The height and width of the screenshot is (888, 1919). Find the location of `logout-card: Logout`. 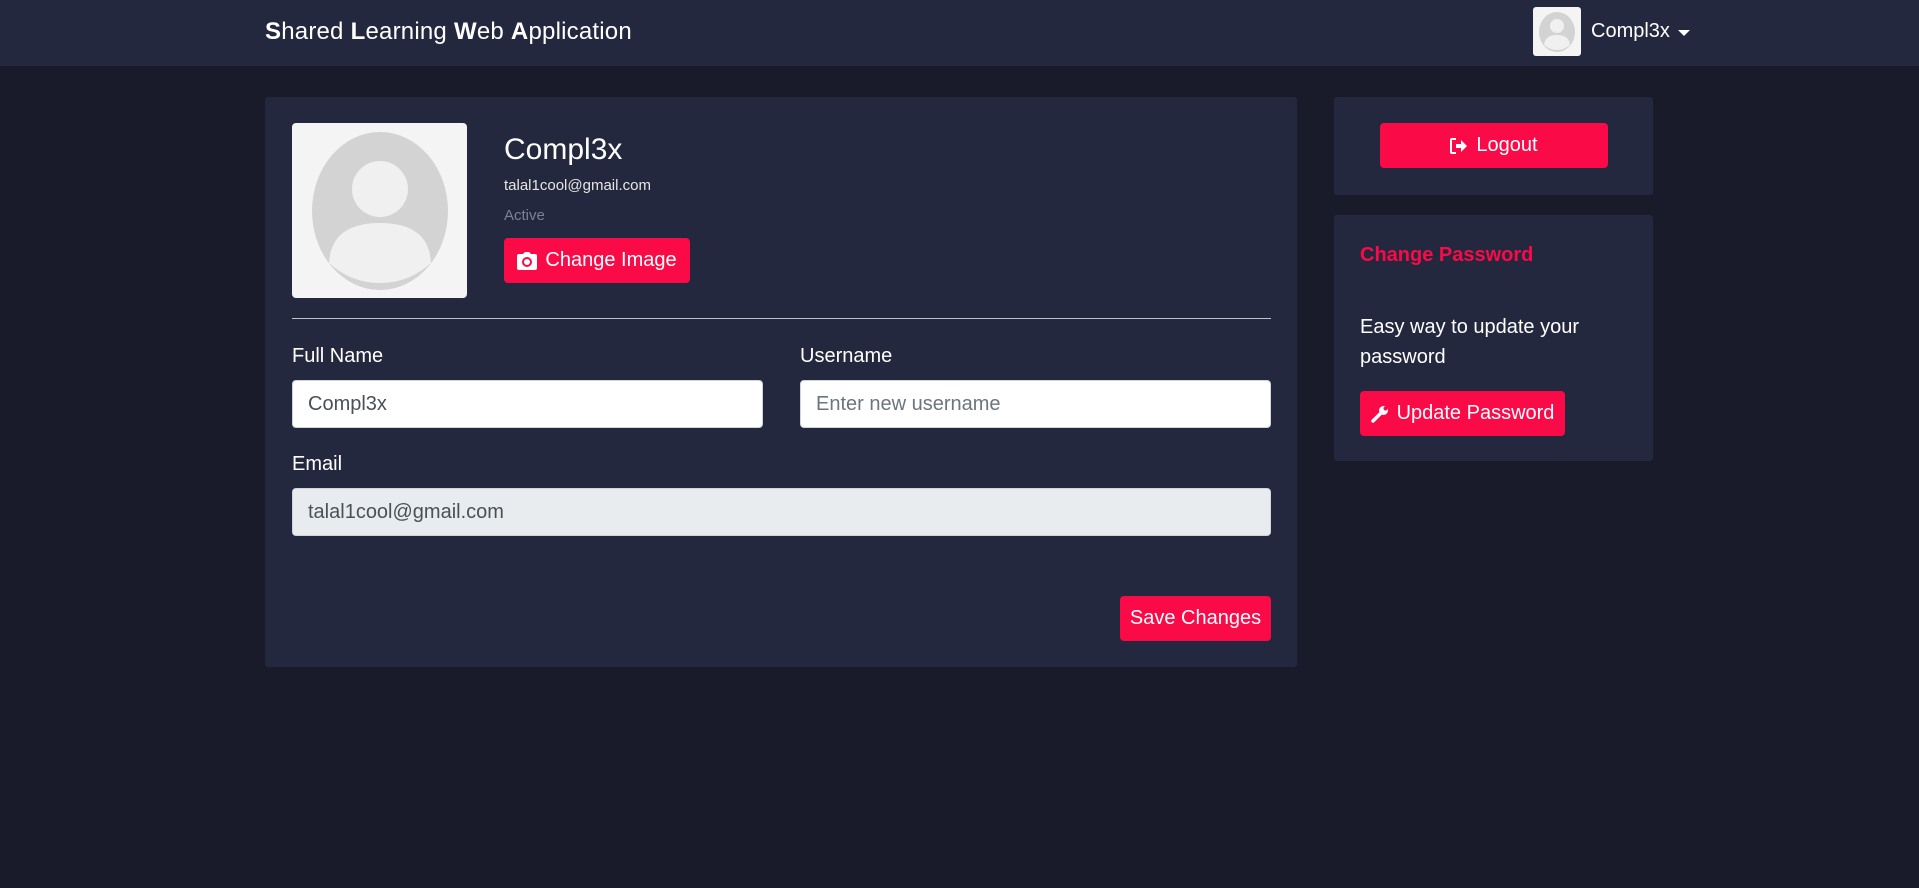

logout-card: Logout is located at coordinates (1493, 146).